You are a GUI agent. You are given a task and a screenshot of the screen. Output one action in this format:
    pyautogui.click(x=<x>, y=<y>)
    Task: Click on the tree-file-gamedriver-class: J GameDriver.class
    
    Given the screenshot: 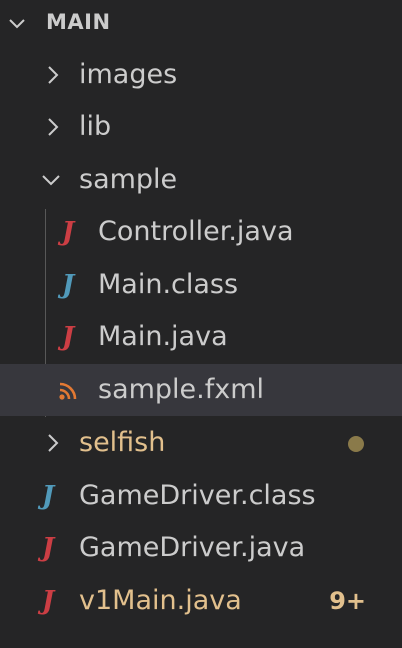 What is the action you would take?
    pyautogui.click(x=201, y=496)
    